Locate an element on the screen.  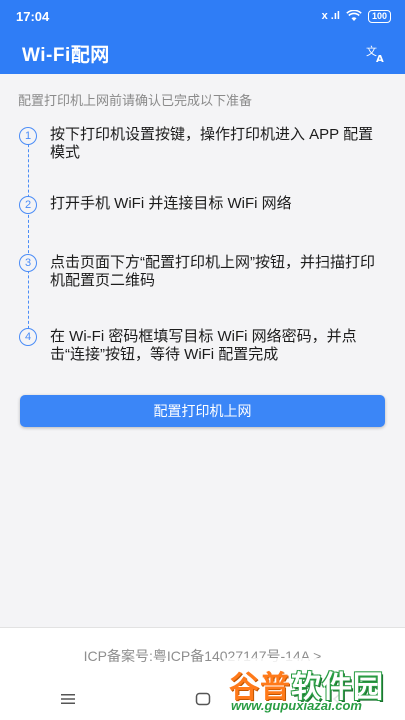
home-icon is located at coordinates (202, 699).